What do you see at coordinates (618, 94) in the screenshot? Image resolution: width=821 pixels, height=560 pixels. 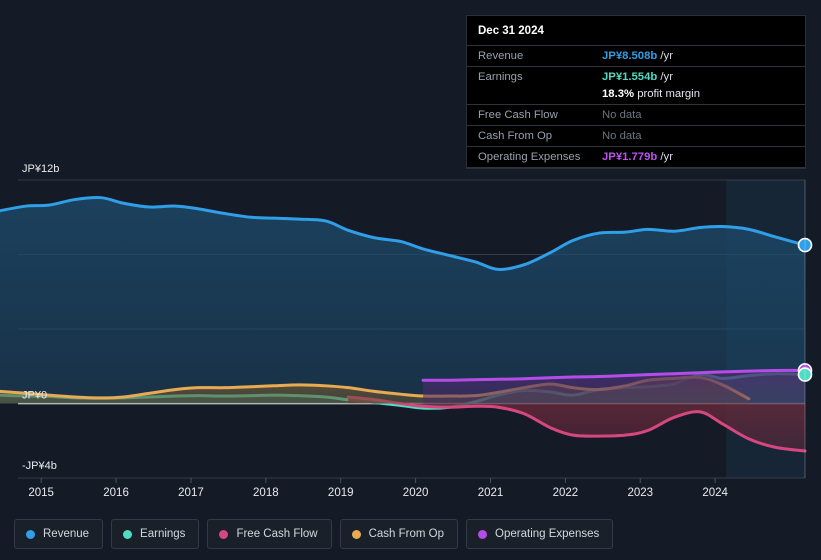 I see `profit-margin-percent: 18.3%` at bounding box center [618, 94].